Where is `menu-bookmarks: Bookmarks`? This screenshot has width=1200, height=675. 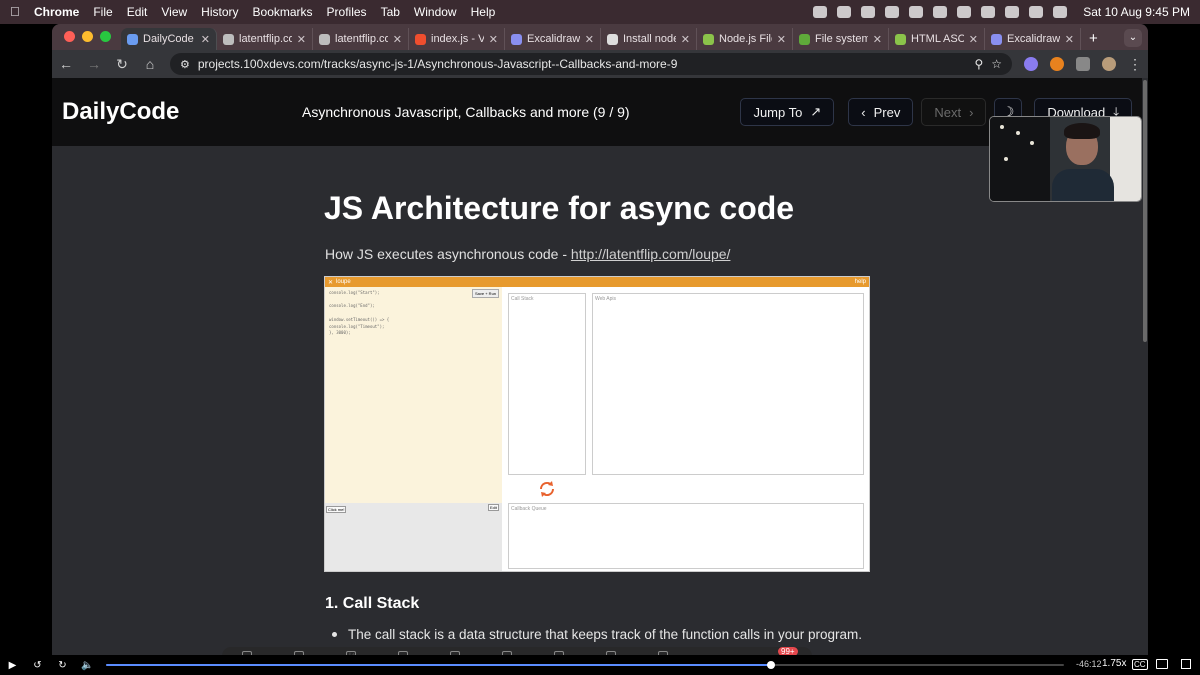 menu-bookmarks: Bookmarks is located at coordinates (283, 12).